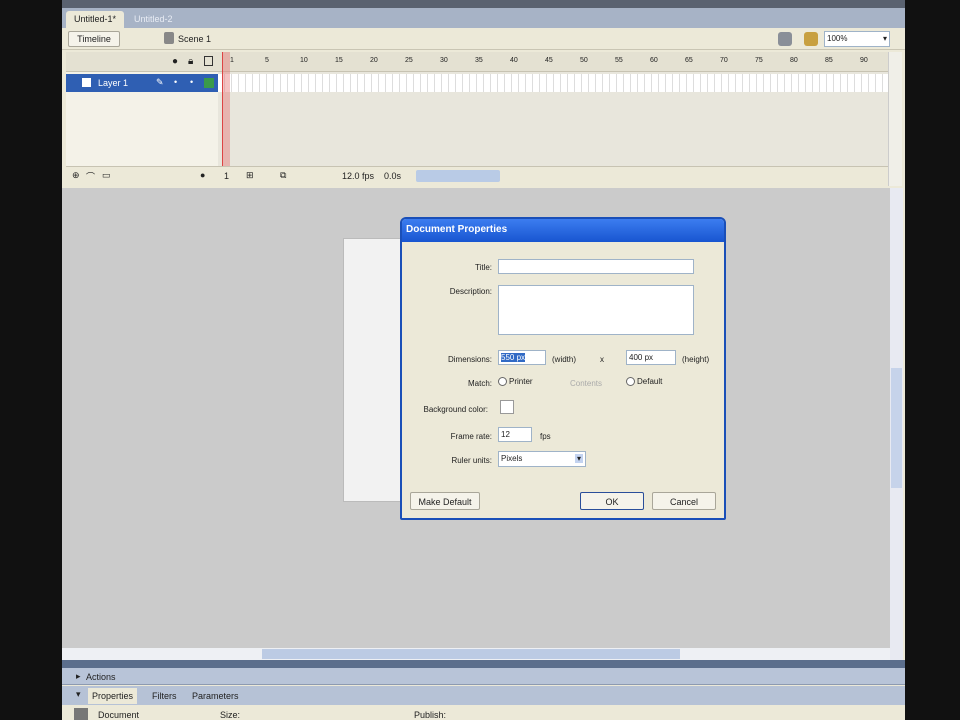 The width and height of the screenshot is (960, 720). What do you see at coordinates (455, 409) in the screenshot?
I see `background-color-label: Background color:` at bounding box center [455, 409].